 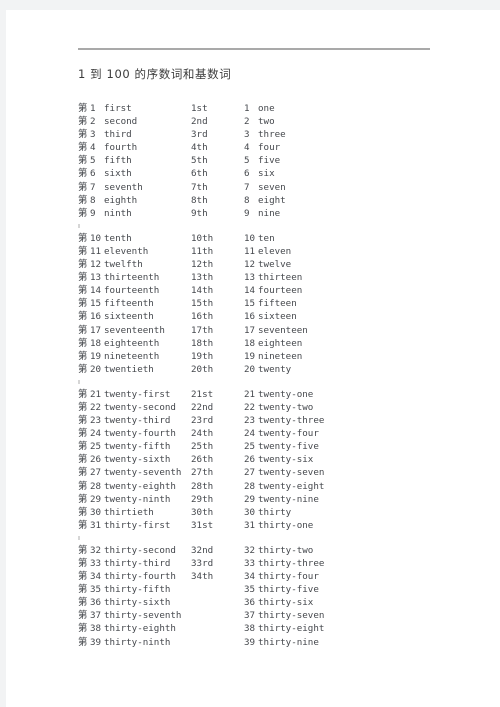 What do you see at coordinates (121, 148) in the screenshot?
I see `ordinal-word: fourth` at bounding box center [121, 148].